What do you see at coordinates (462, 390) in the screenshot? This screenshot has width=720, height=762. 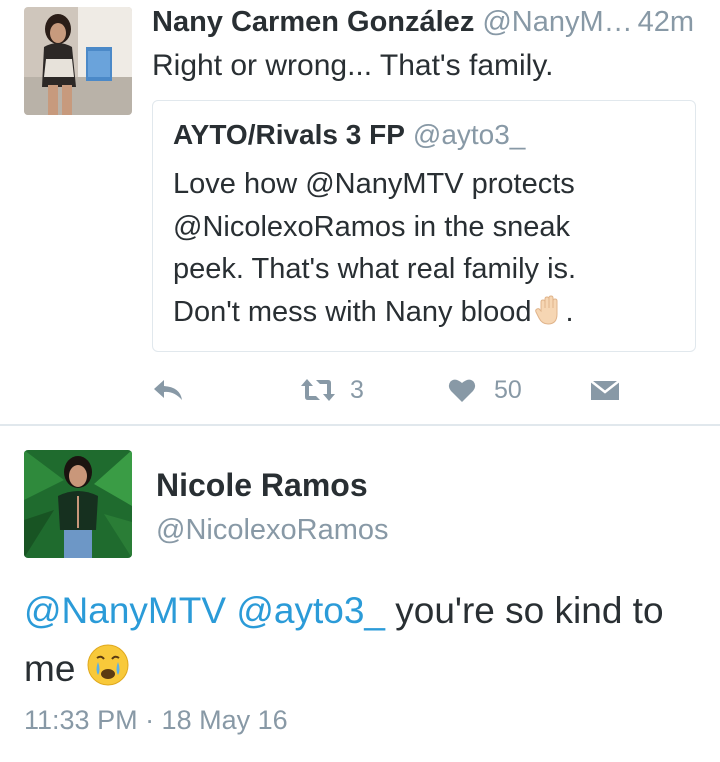 I see `heart-icon` at bounding box center [462, 390].